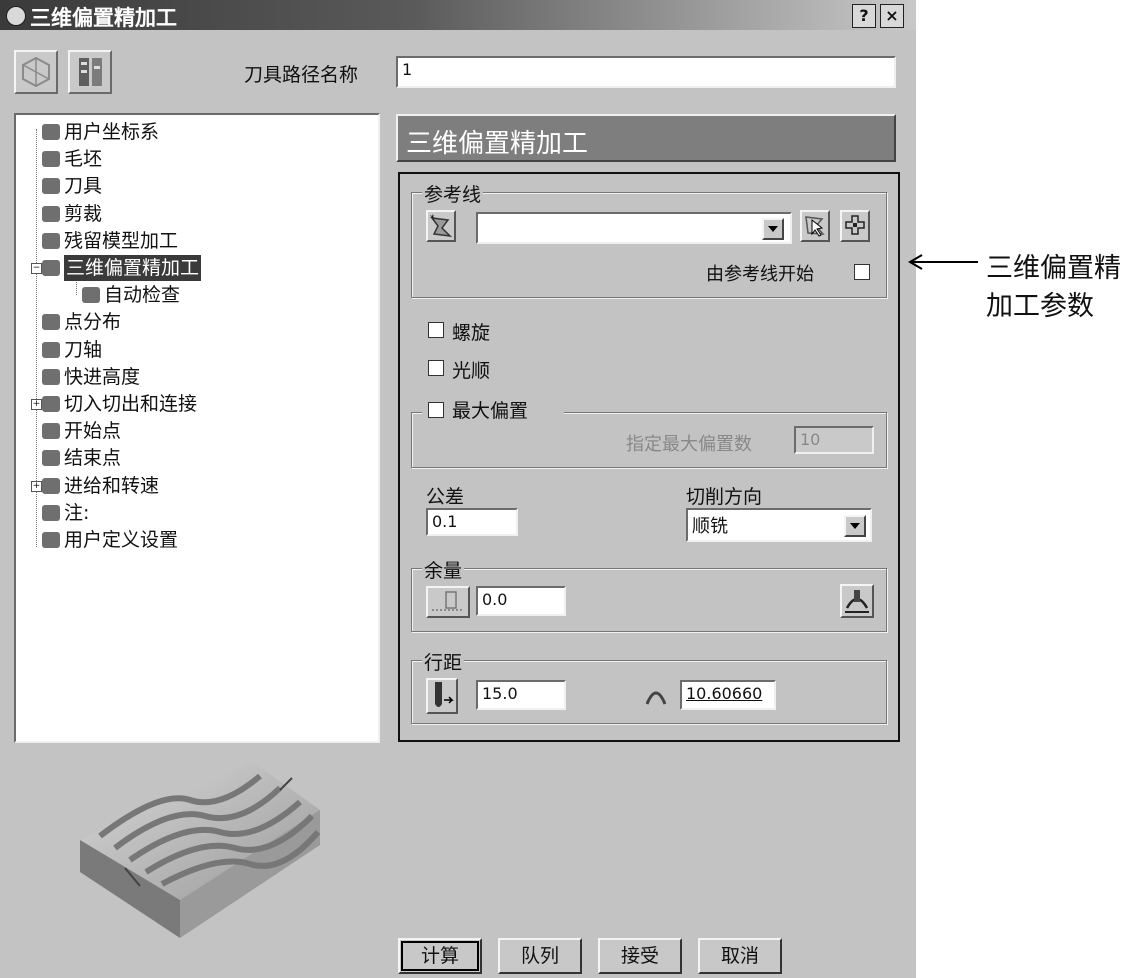 The height and width of the screenshot is (978, 1139). I want to click on edit-reference-button, so click(855, 226).